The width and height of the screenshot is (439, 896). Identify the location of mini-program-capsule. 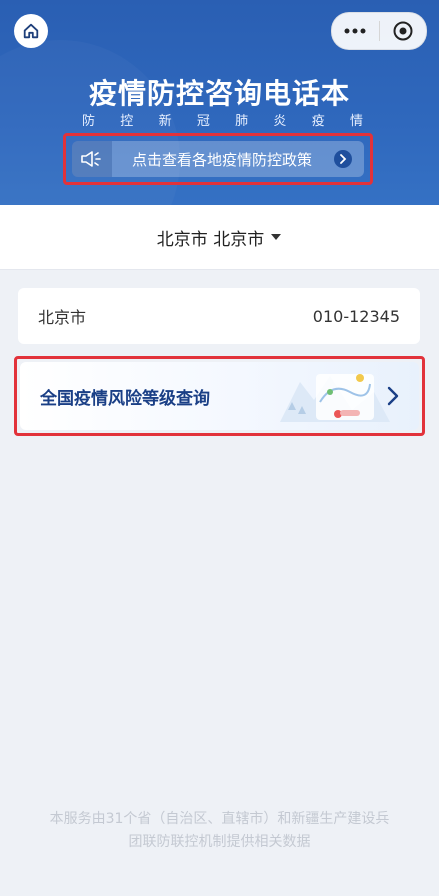
(379, 31).